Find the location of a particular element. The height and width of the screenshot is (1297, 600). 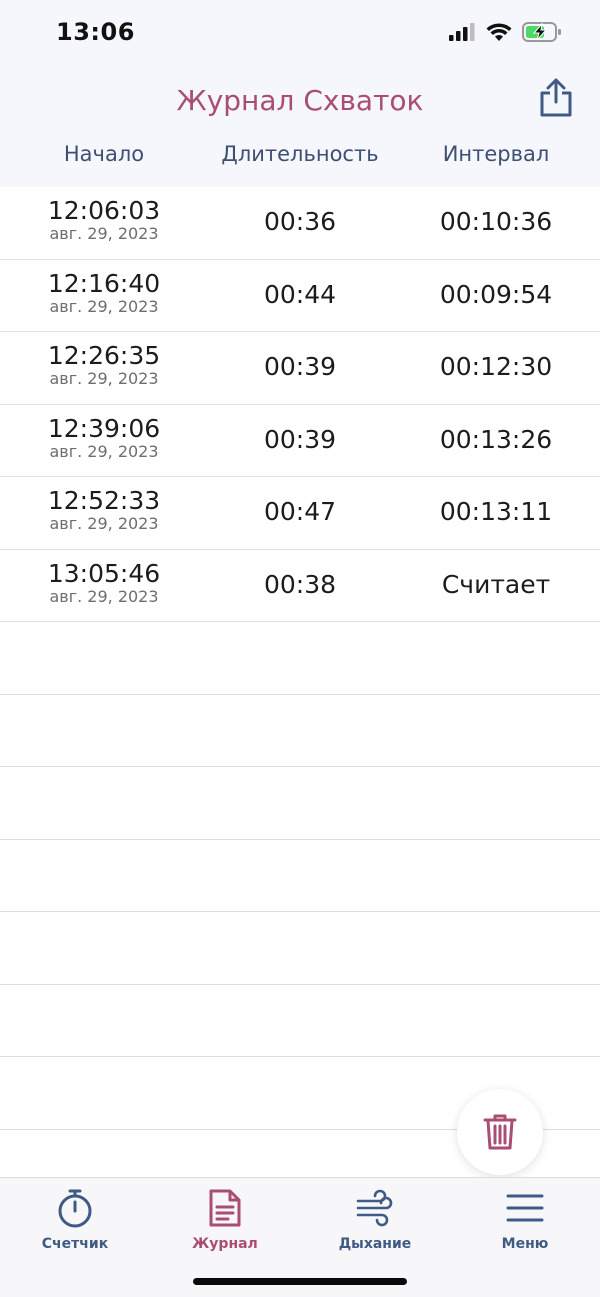

start-cell: 12:06:03 авг. 29, 2023 is located at coordinates (104, 220).